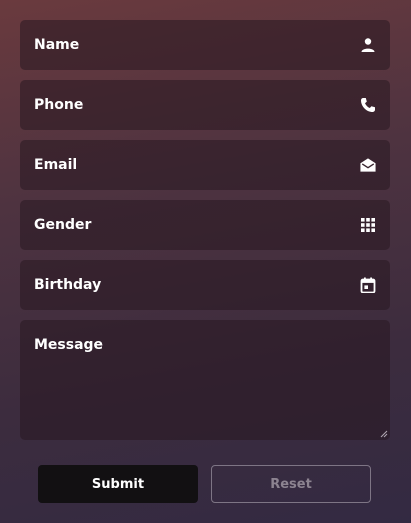  I want to click on gender-placeholder: Gender, so click(63, 225).